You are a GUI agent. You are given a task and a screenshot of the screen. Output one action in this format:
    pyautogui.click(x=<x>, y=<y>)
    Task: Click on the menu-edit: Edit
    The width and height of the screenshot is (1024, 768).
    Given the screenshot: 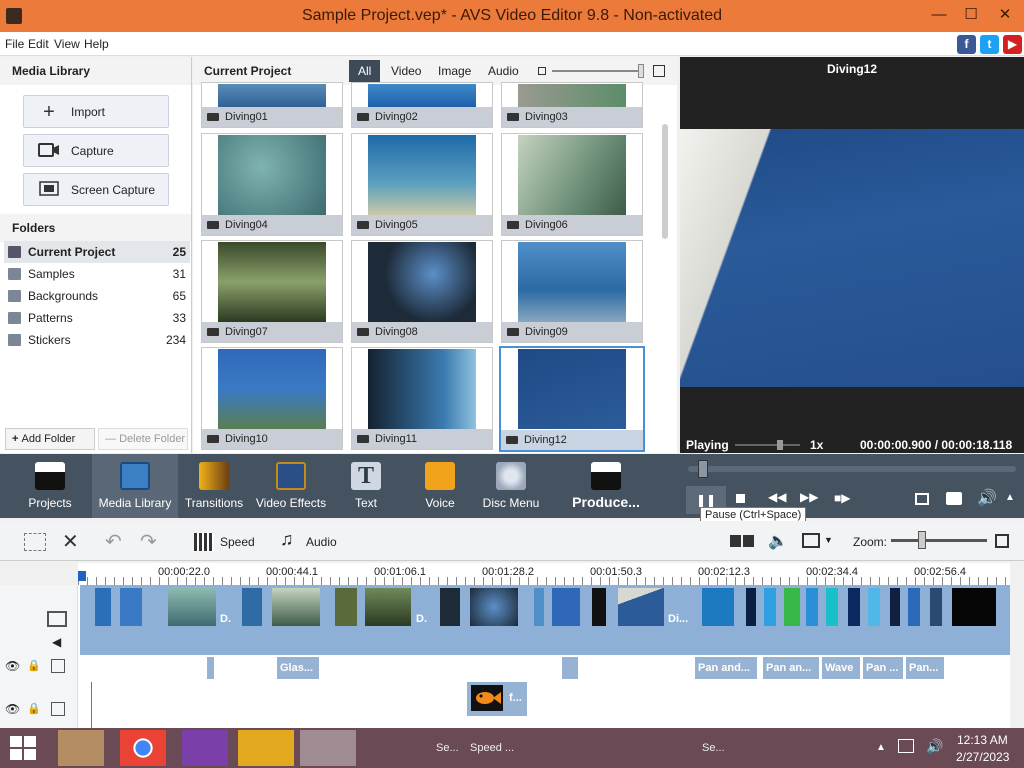 What is the action you would take?
    pyautogui.click(x=38, y=44)
    